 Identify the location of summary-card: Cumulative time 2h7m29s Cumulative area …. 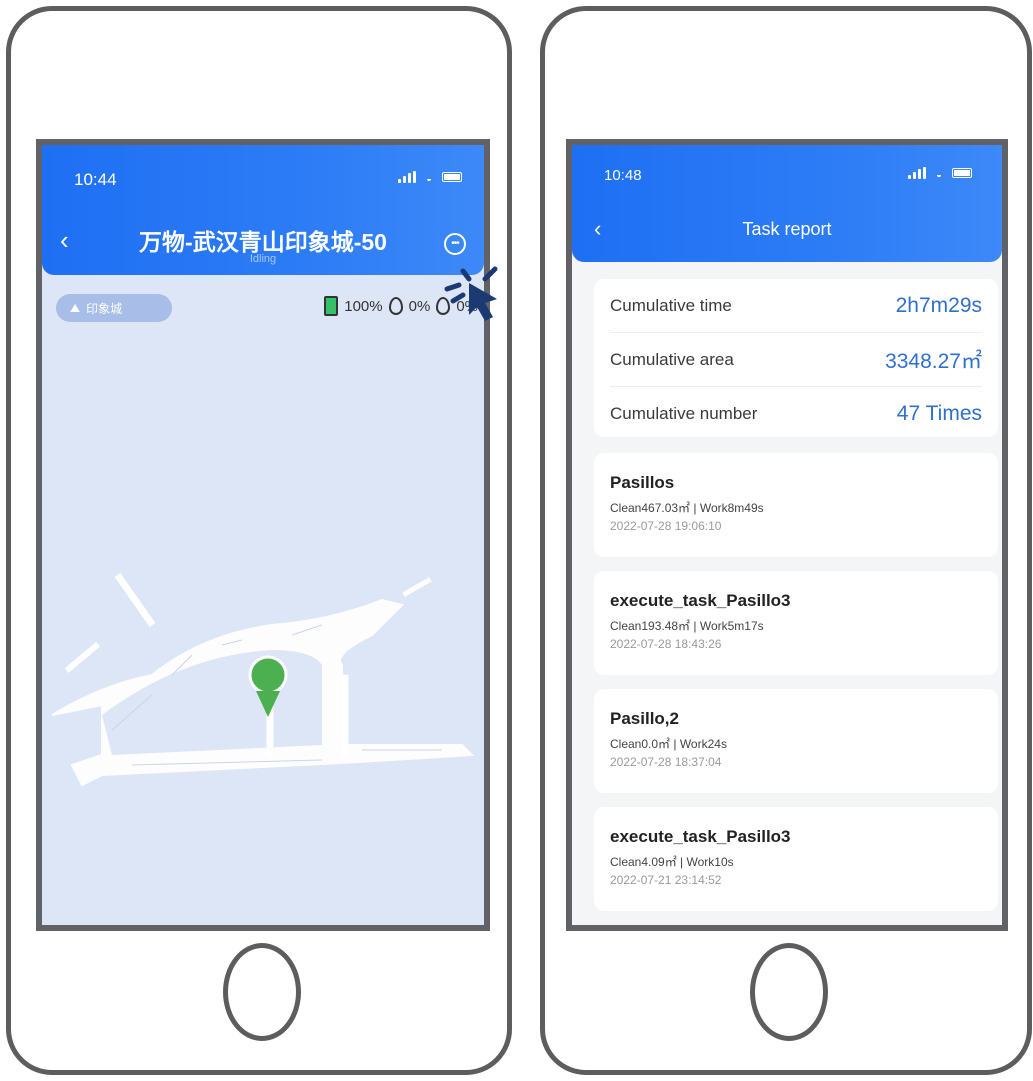
(796, 358).